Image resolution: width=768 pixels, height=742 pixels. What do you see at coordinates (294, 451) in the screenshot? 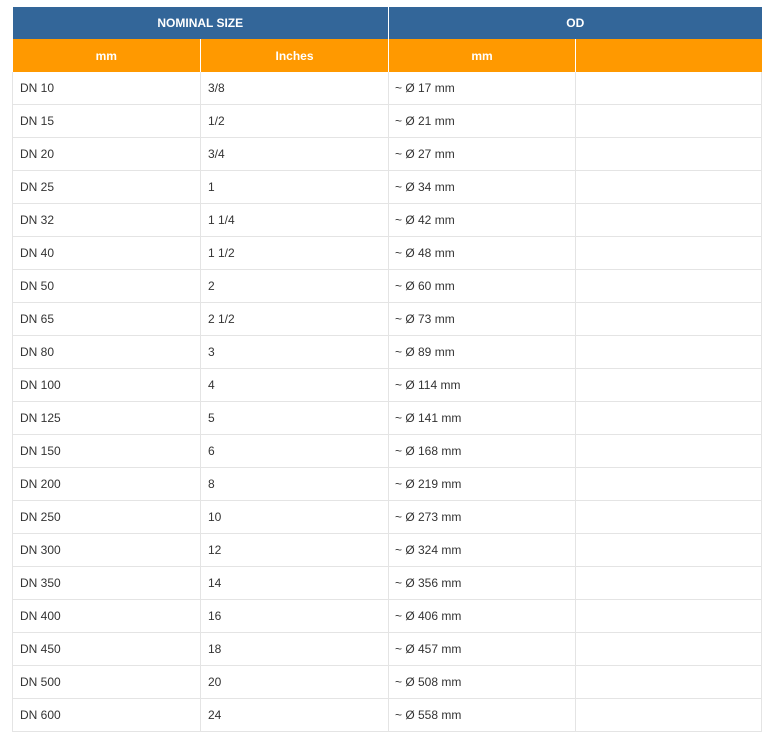
I see `cell-inches: 6` at bounding box center [294, 451].